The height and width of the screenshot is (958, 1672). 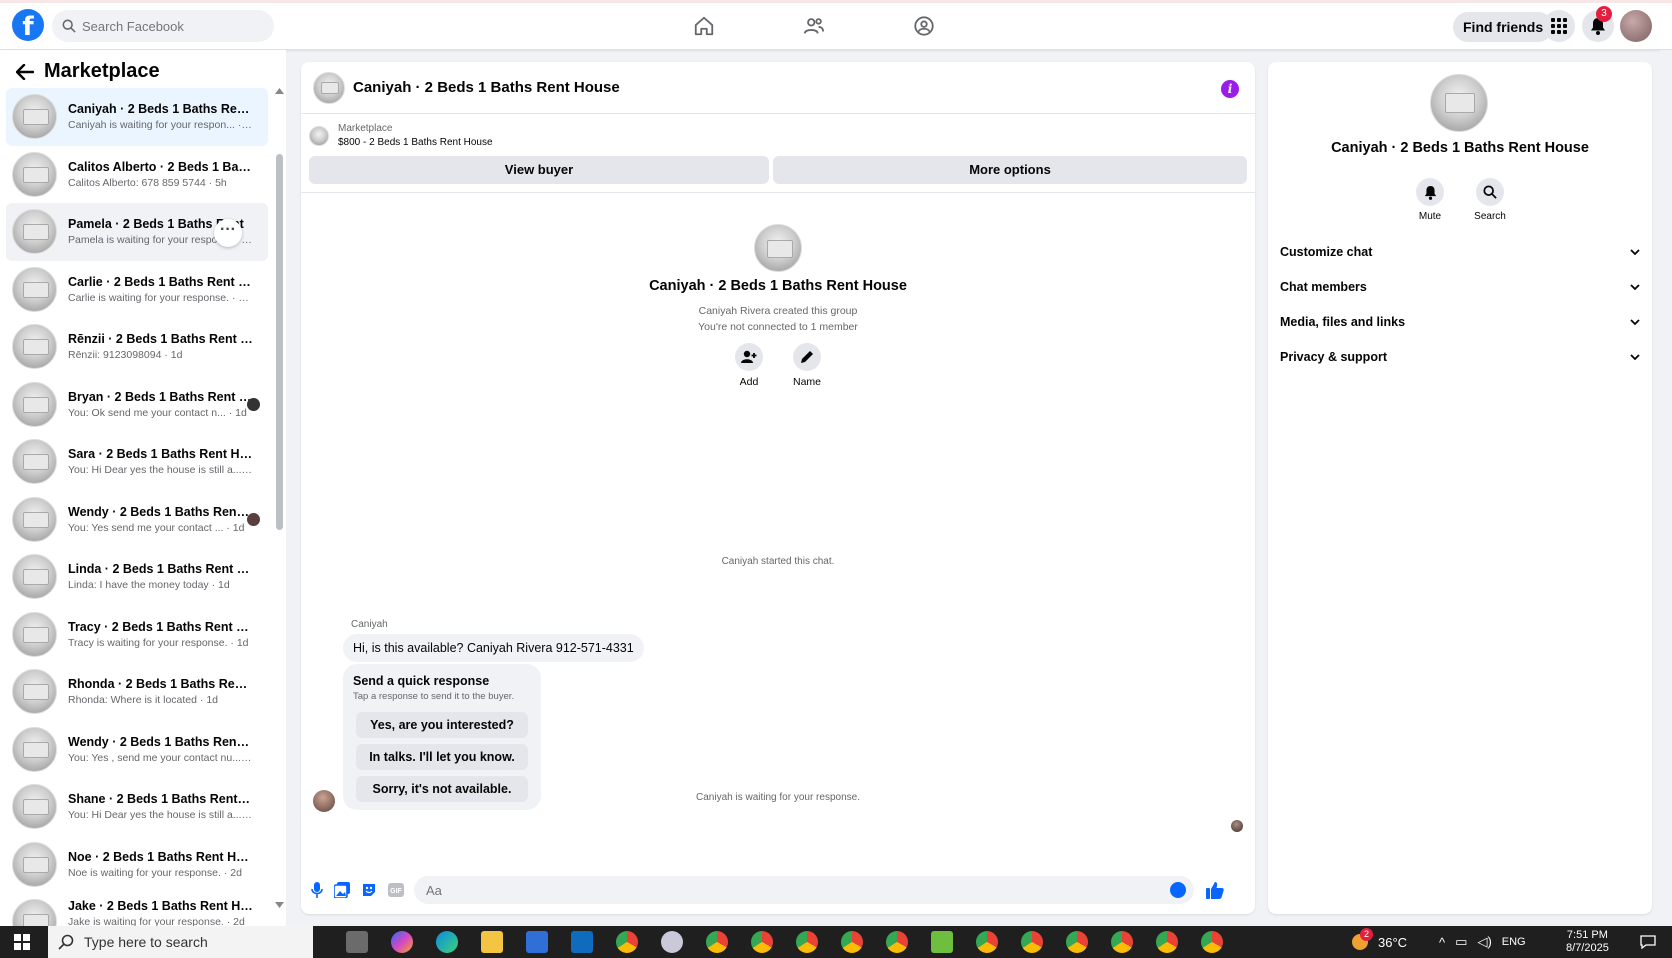 I want to click on details-title: Caniyah · 2 Beds 1 Baths Rent House, so click(x=1460, y=148).